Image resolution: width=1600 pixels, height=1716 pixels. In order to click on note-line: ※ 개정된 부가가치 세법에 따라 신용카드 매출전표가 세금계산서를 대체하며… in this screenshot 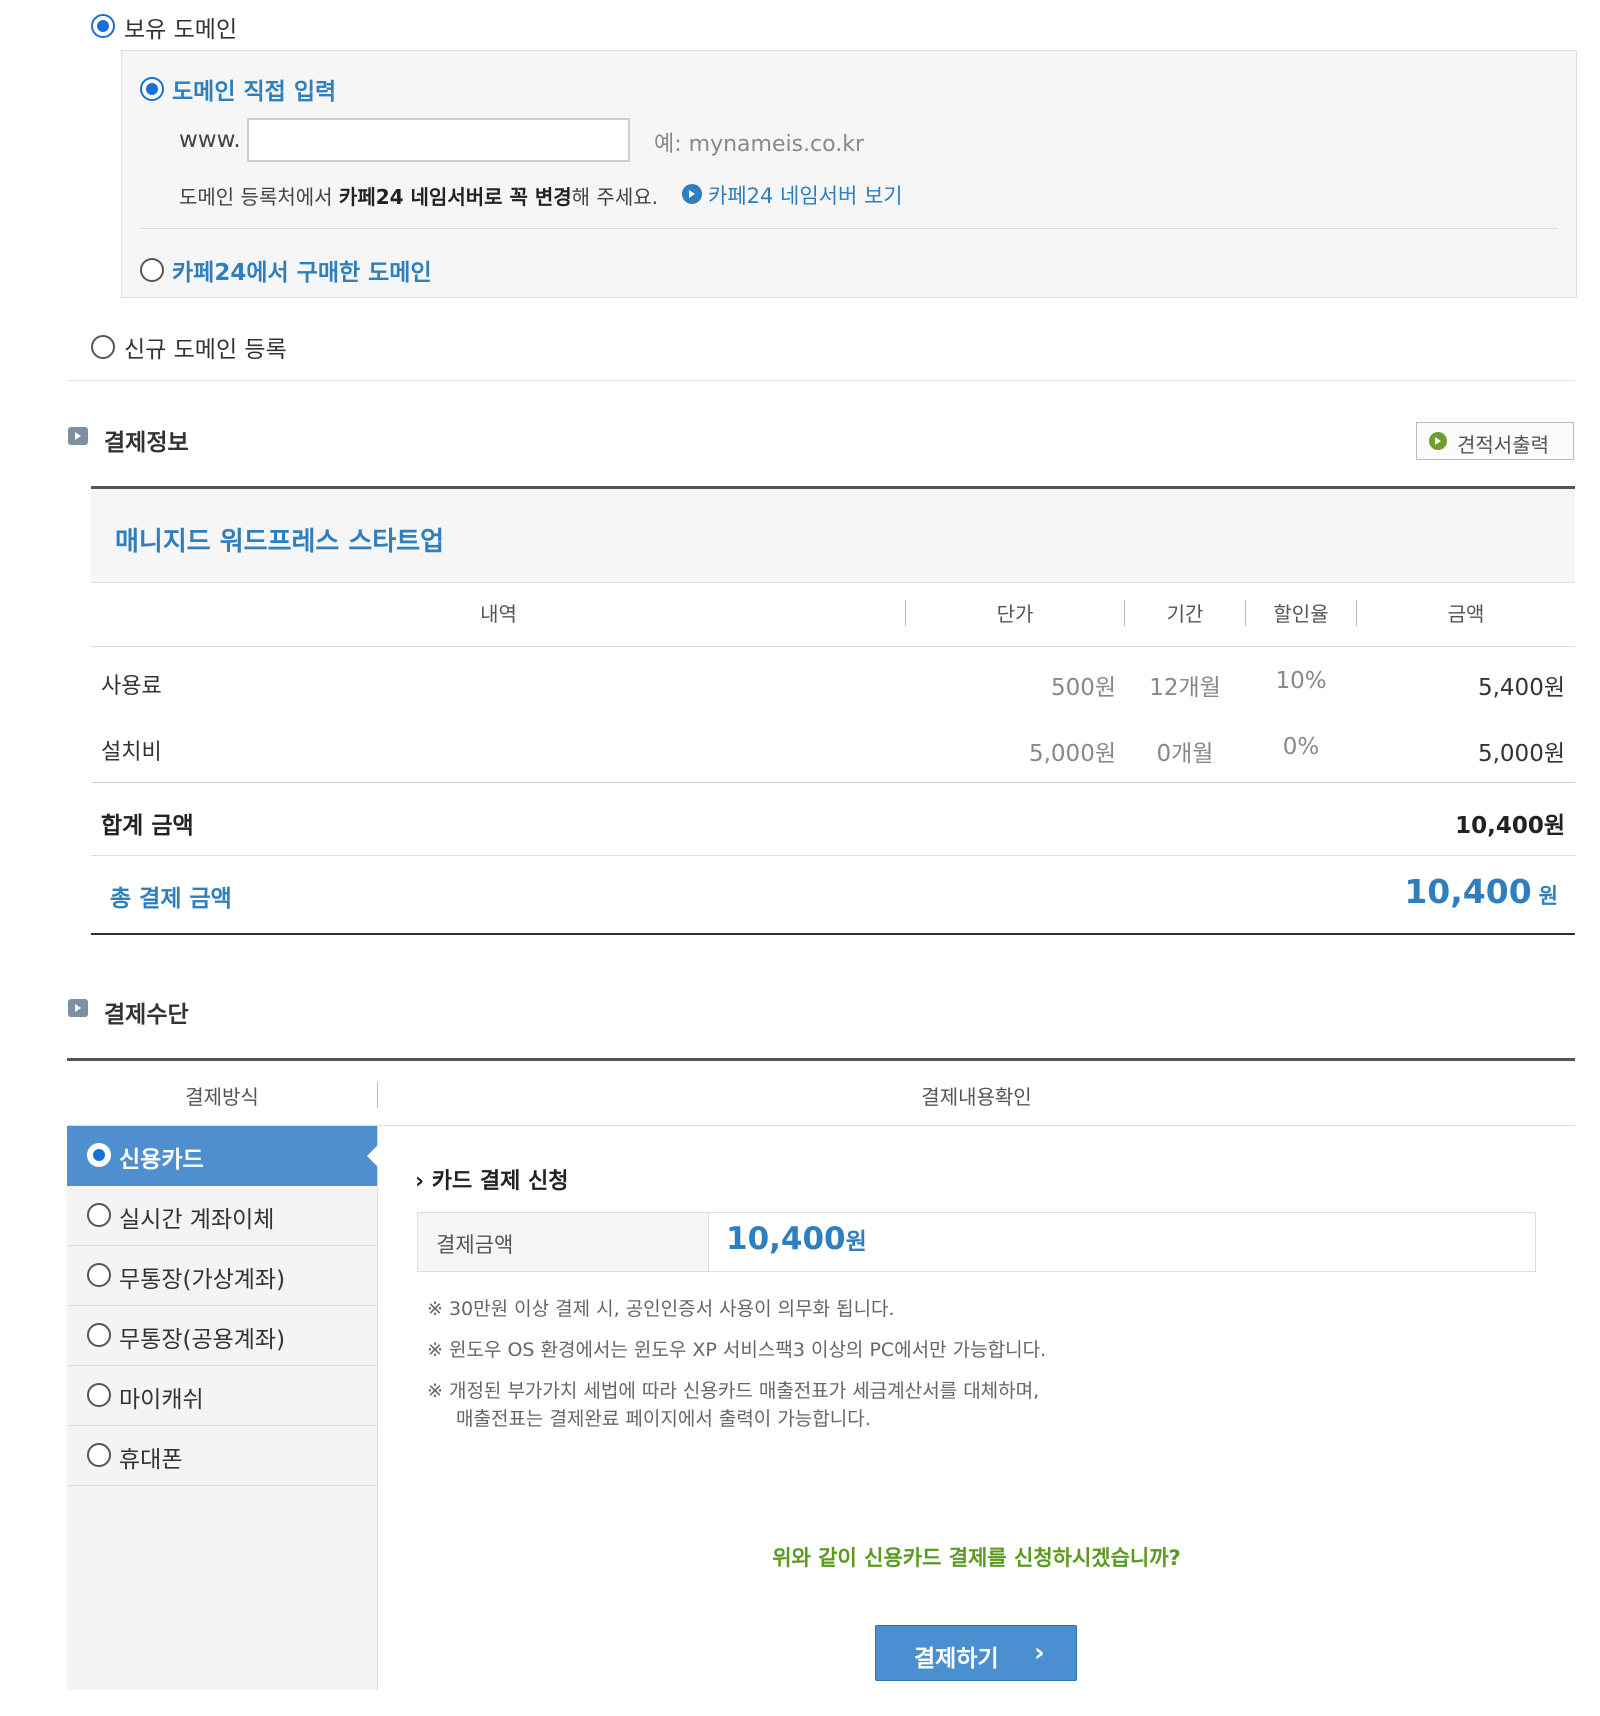, I will do `click(733, 1391)`.